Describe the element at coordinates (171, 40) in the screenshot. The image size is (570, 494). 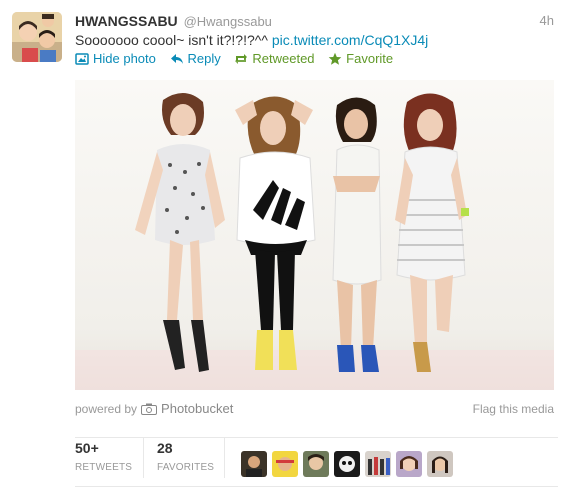
I see `tweet-body: Sooooooo coool~ isn't it?!?!?^^` at that location.